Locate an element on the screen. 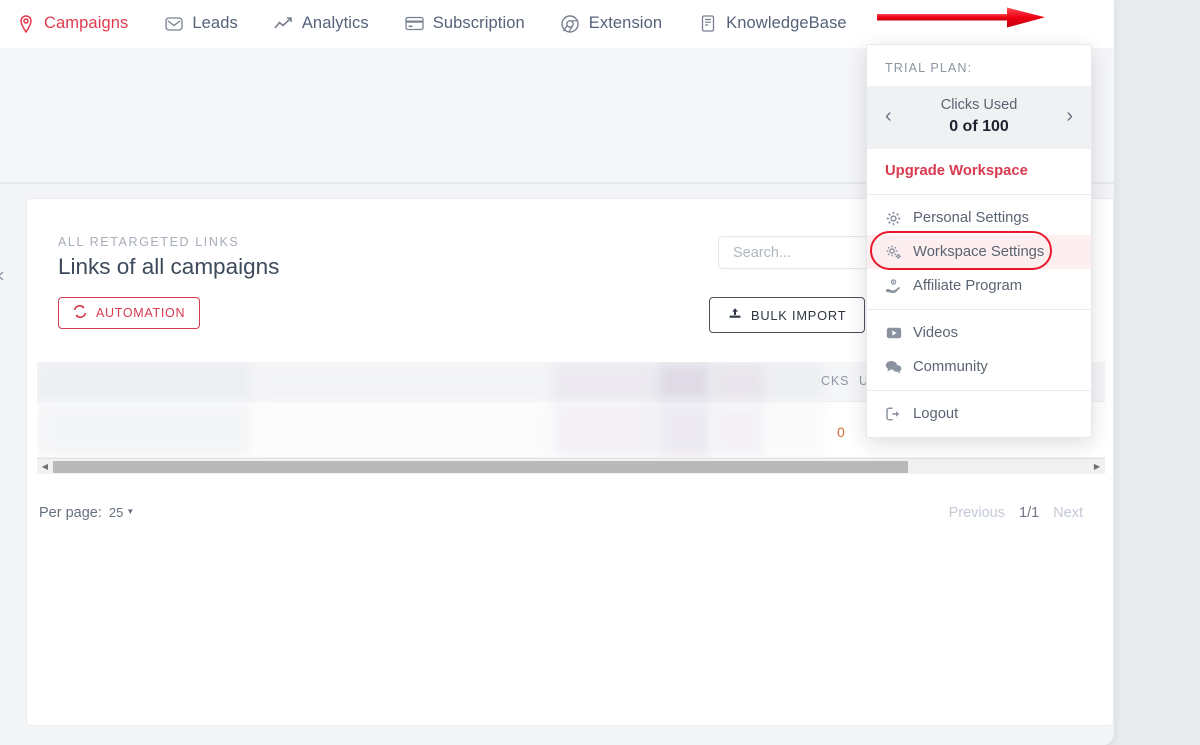 Image resolution: width=1200 pixels, height=745 pixels. menu-item-personal-settings: Personal Settings is located at coordinates (979, 218).